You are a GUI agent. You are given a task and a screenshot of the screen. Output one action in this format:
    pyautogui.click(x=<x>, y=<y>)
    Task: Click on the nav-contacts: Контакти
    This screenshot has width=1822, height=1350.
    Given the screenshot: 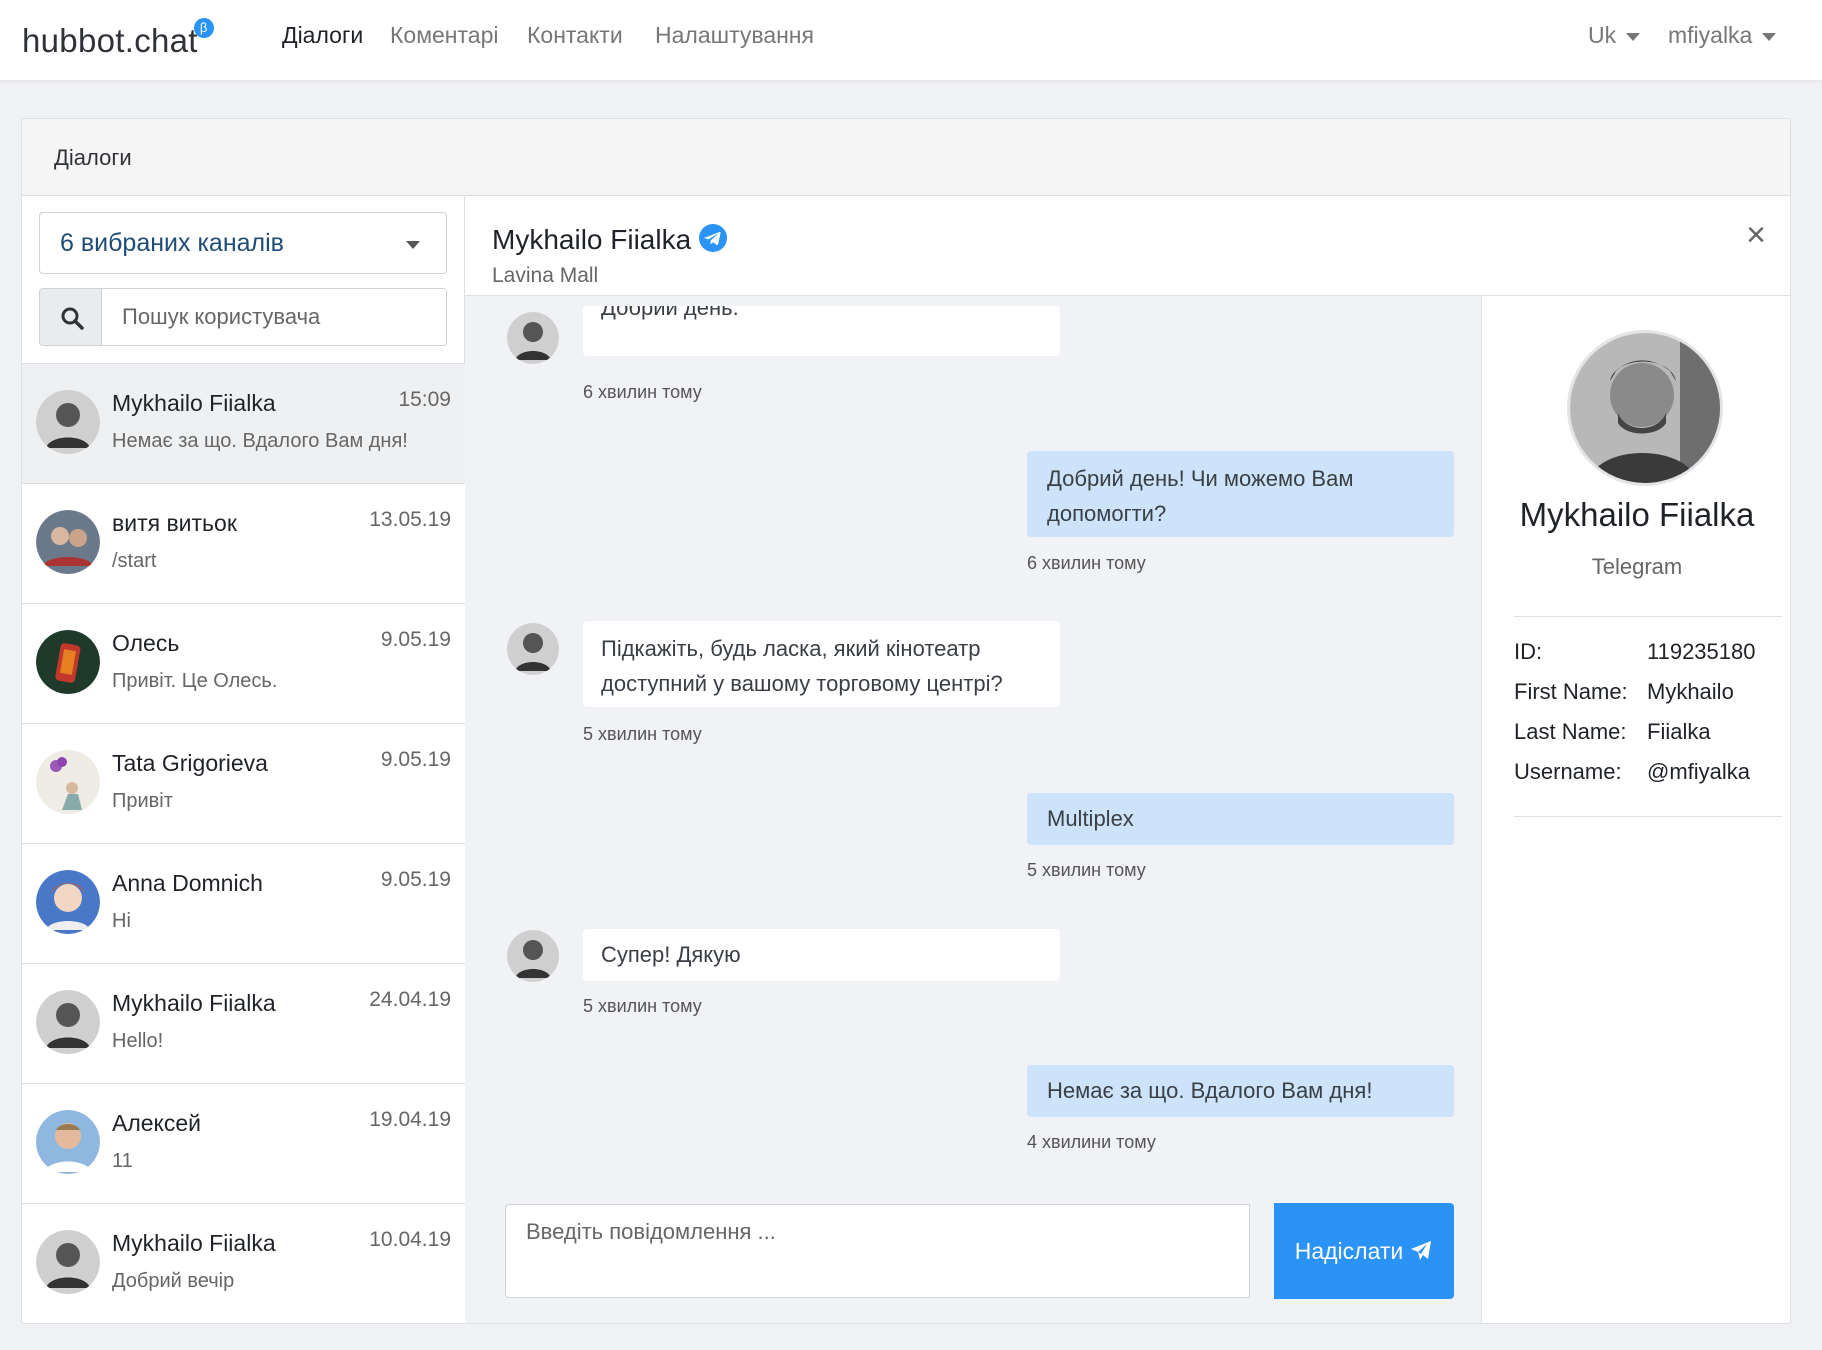 What is the action you would take?
    pyautogui.click(x=575, y=35)
    